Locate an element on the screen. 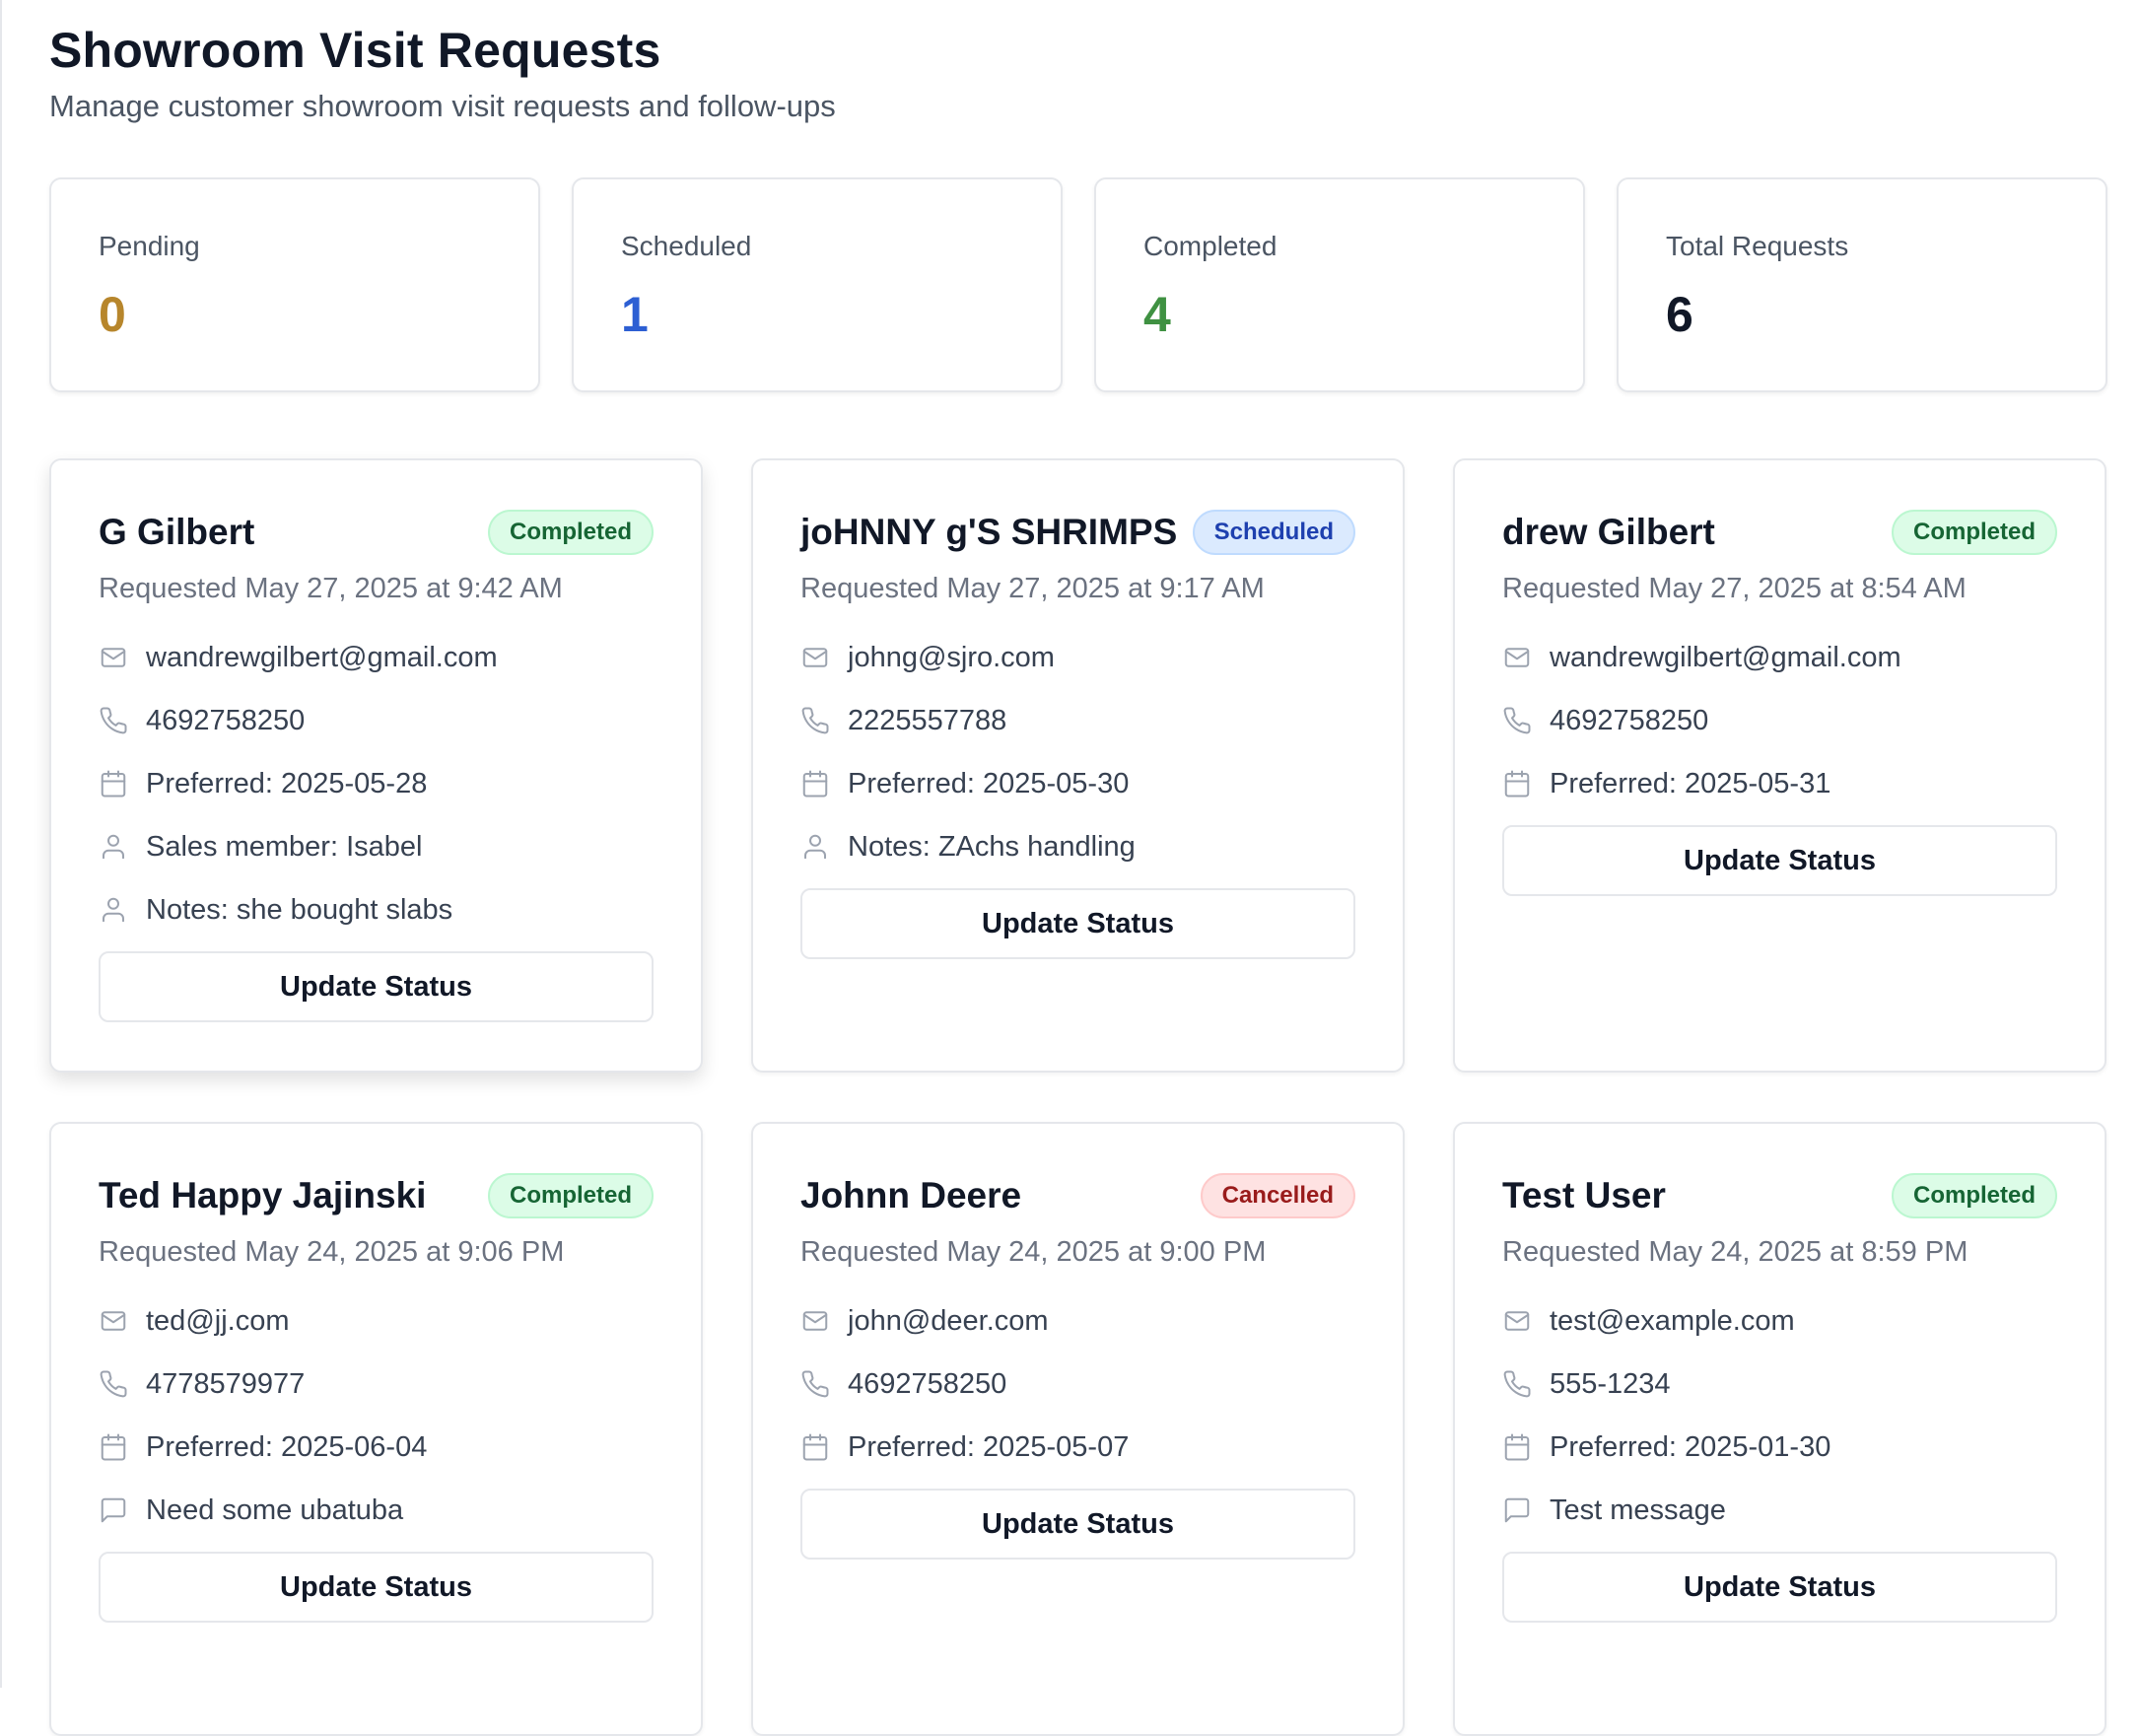 The width and height of the screenshot is (2141, 1736). detail-text: johng@sjro.com is located at coordinates (952, 657).